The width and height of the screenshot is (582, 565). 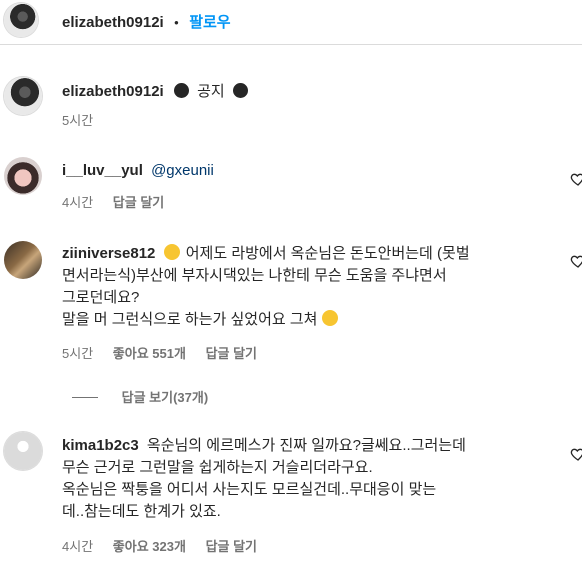 I want to click on face-with-open-eyes-and-hand-over-mouth-emoji, so click(x=171, y=252).